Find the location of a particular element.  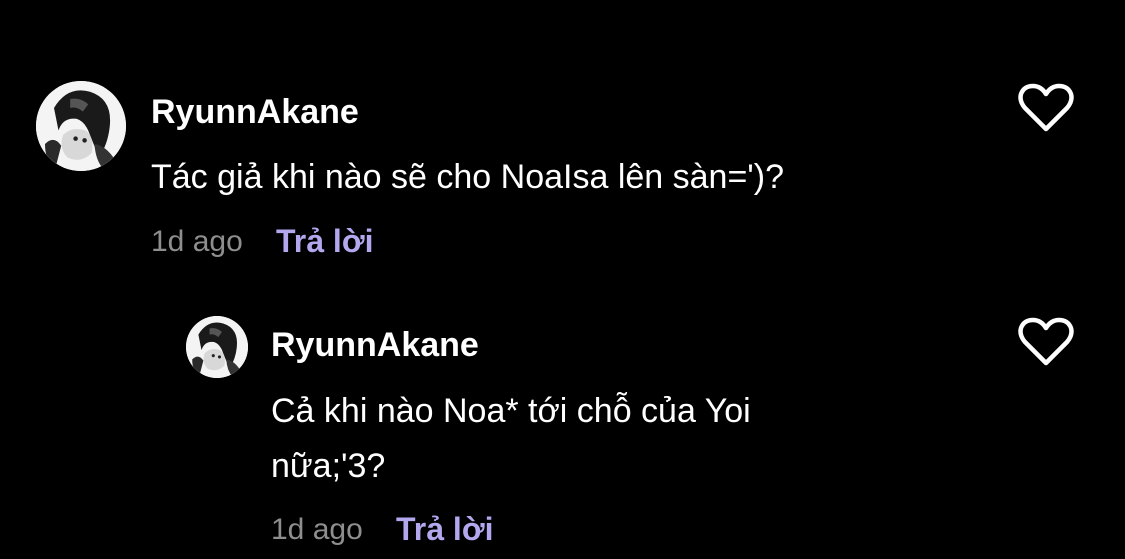

reply-text-line1: Cả khi nào Noa* tới chỗ của Yoi is located at coordinates (511, 411).